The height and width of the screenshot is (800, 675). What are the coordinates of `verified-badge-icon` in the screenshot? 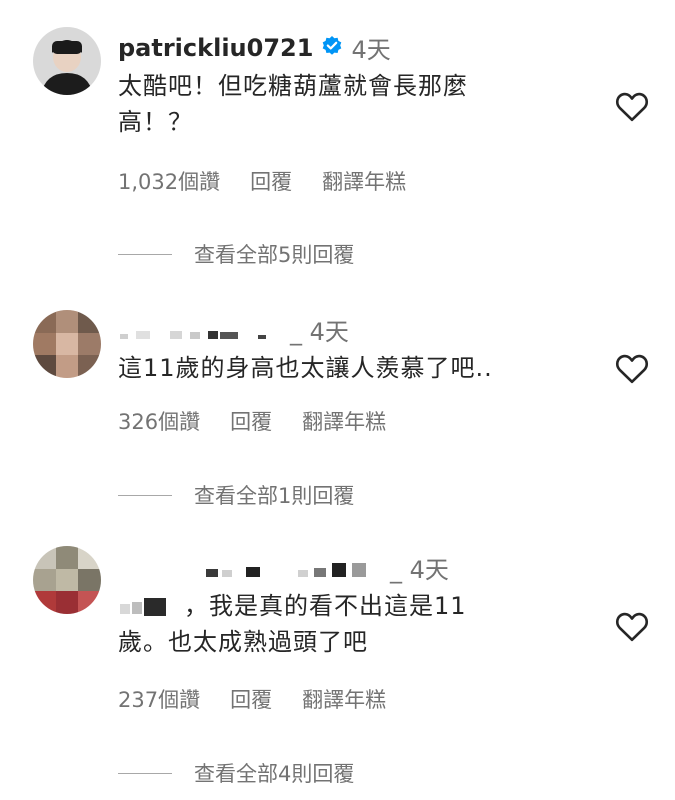 It's located at (332, 48).